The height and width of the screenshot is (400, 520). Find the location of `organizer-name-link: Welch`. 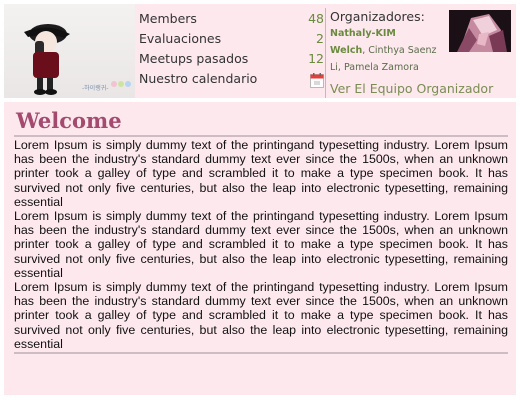

organizer-name-link: Welch is located at coordinates (346, 50).